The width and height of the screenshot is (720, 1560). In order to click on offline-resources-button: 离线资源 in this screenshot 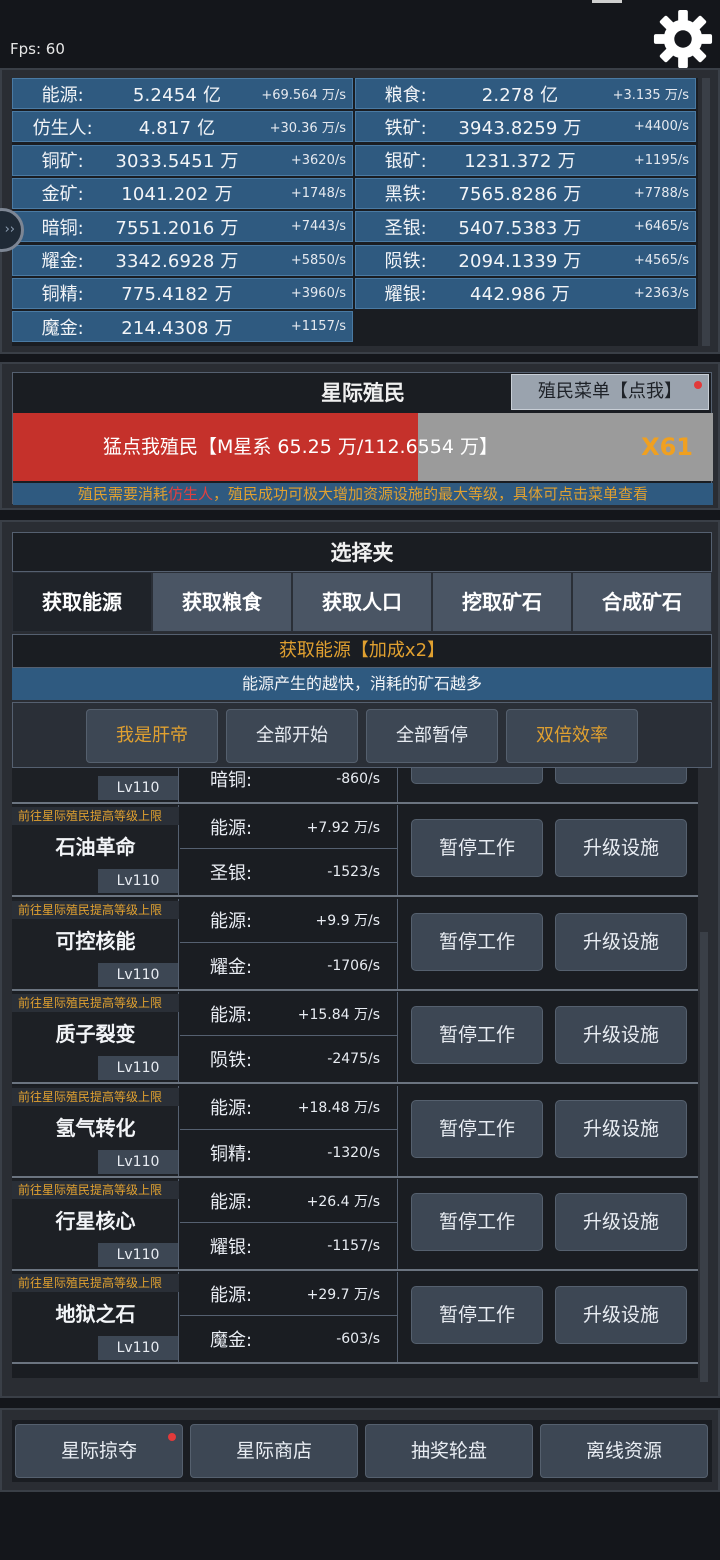, I will do `click(624, 1451)`.